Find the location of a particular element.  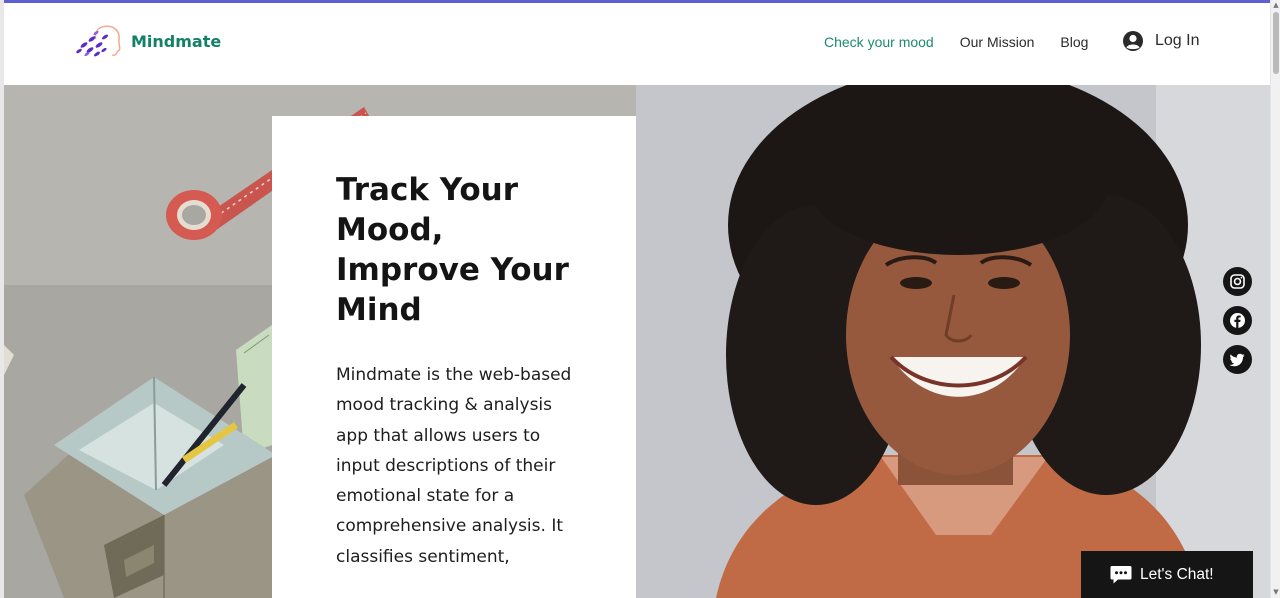

chat-label: Let's Chat! is located at coordinates (1177, 574).